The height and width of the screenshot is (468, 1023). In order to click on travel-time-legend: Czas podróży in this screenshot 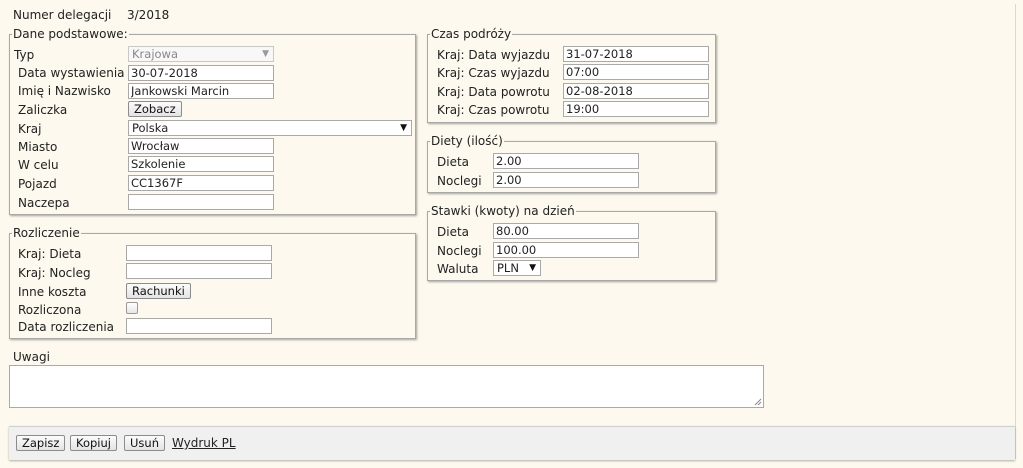, I will do `click(471, 34)`.